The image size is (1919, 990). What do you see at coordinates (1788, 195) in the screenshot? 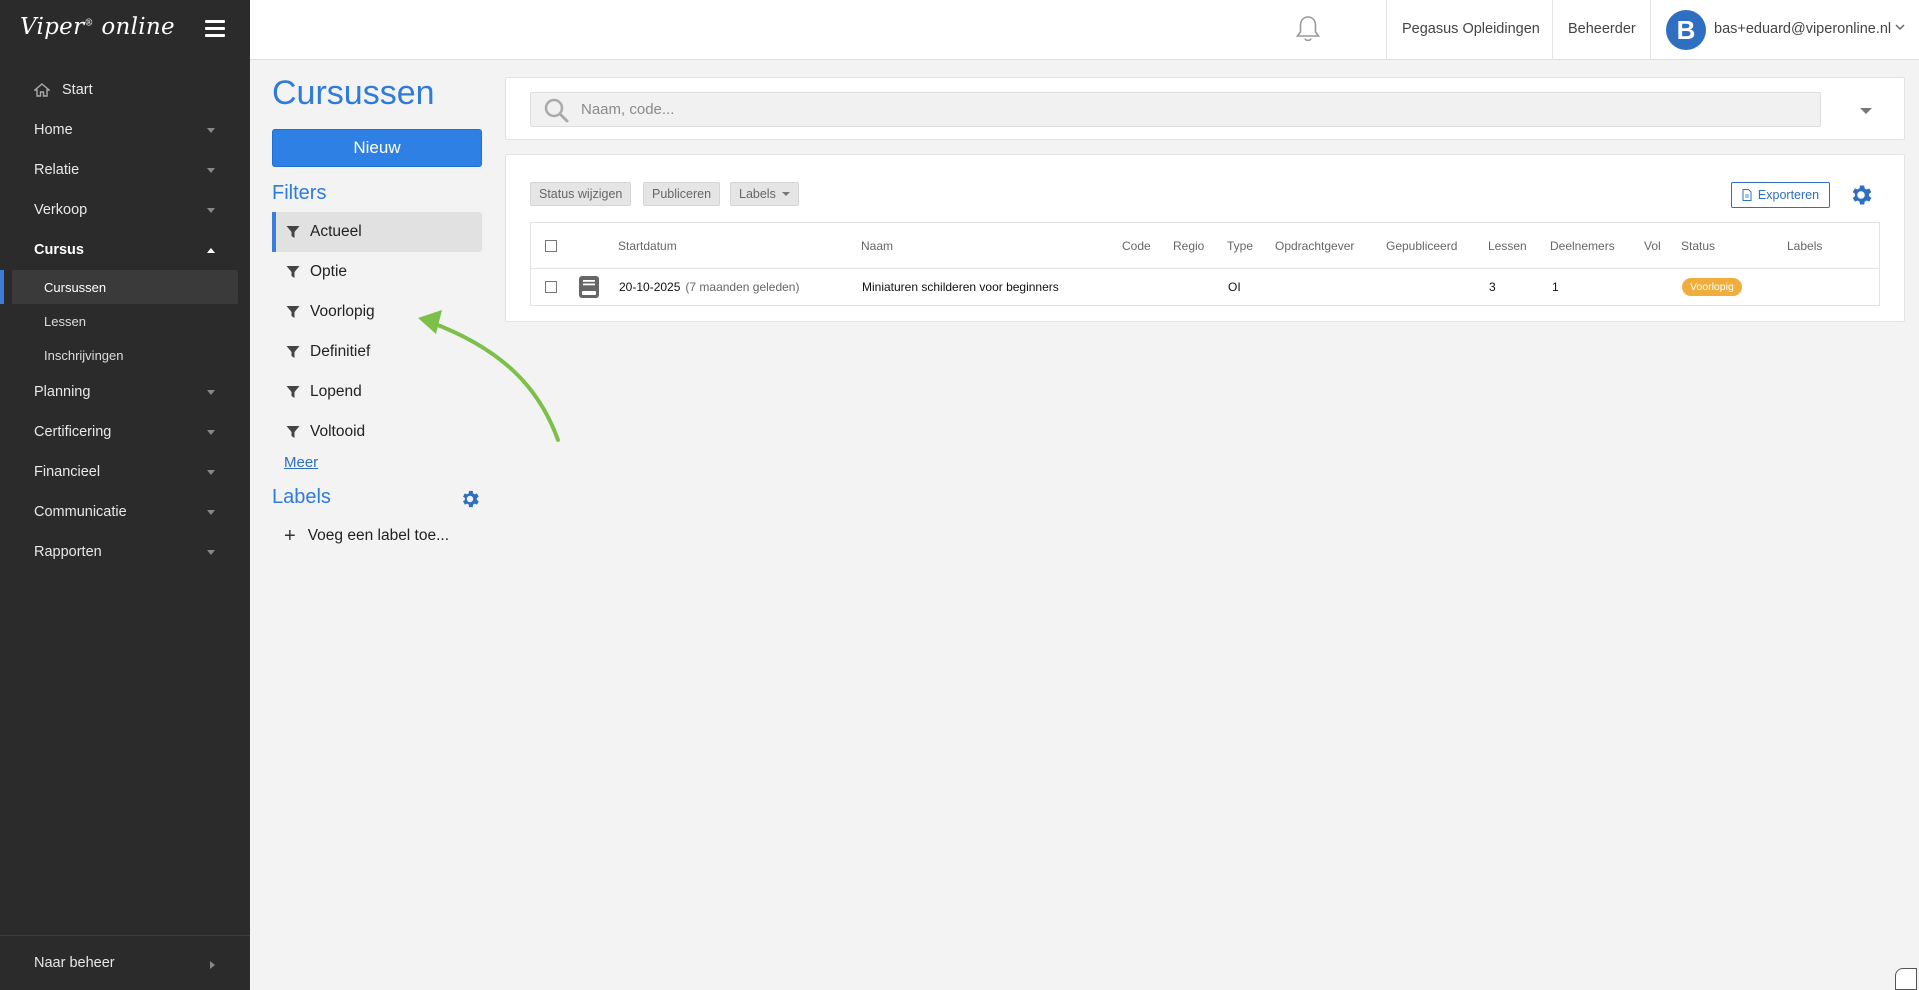
I see `button-label: Exporteren` at bounding box center [1788, 195].